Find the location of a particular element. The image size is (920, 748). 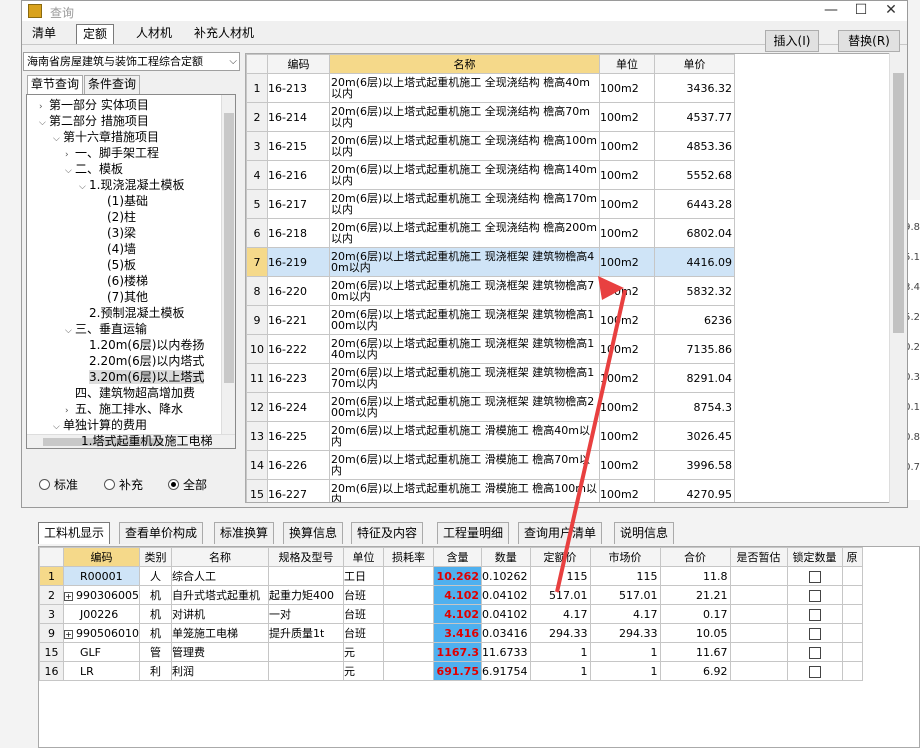

tree-item: 1.20m(6层)以内卷扬 is located at coordinates (141, 345).